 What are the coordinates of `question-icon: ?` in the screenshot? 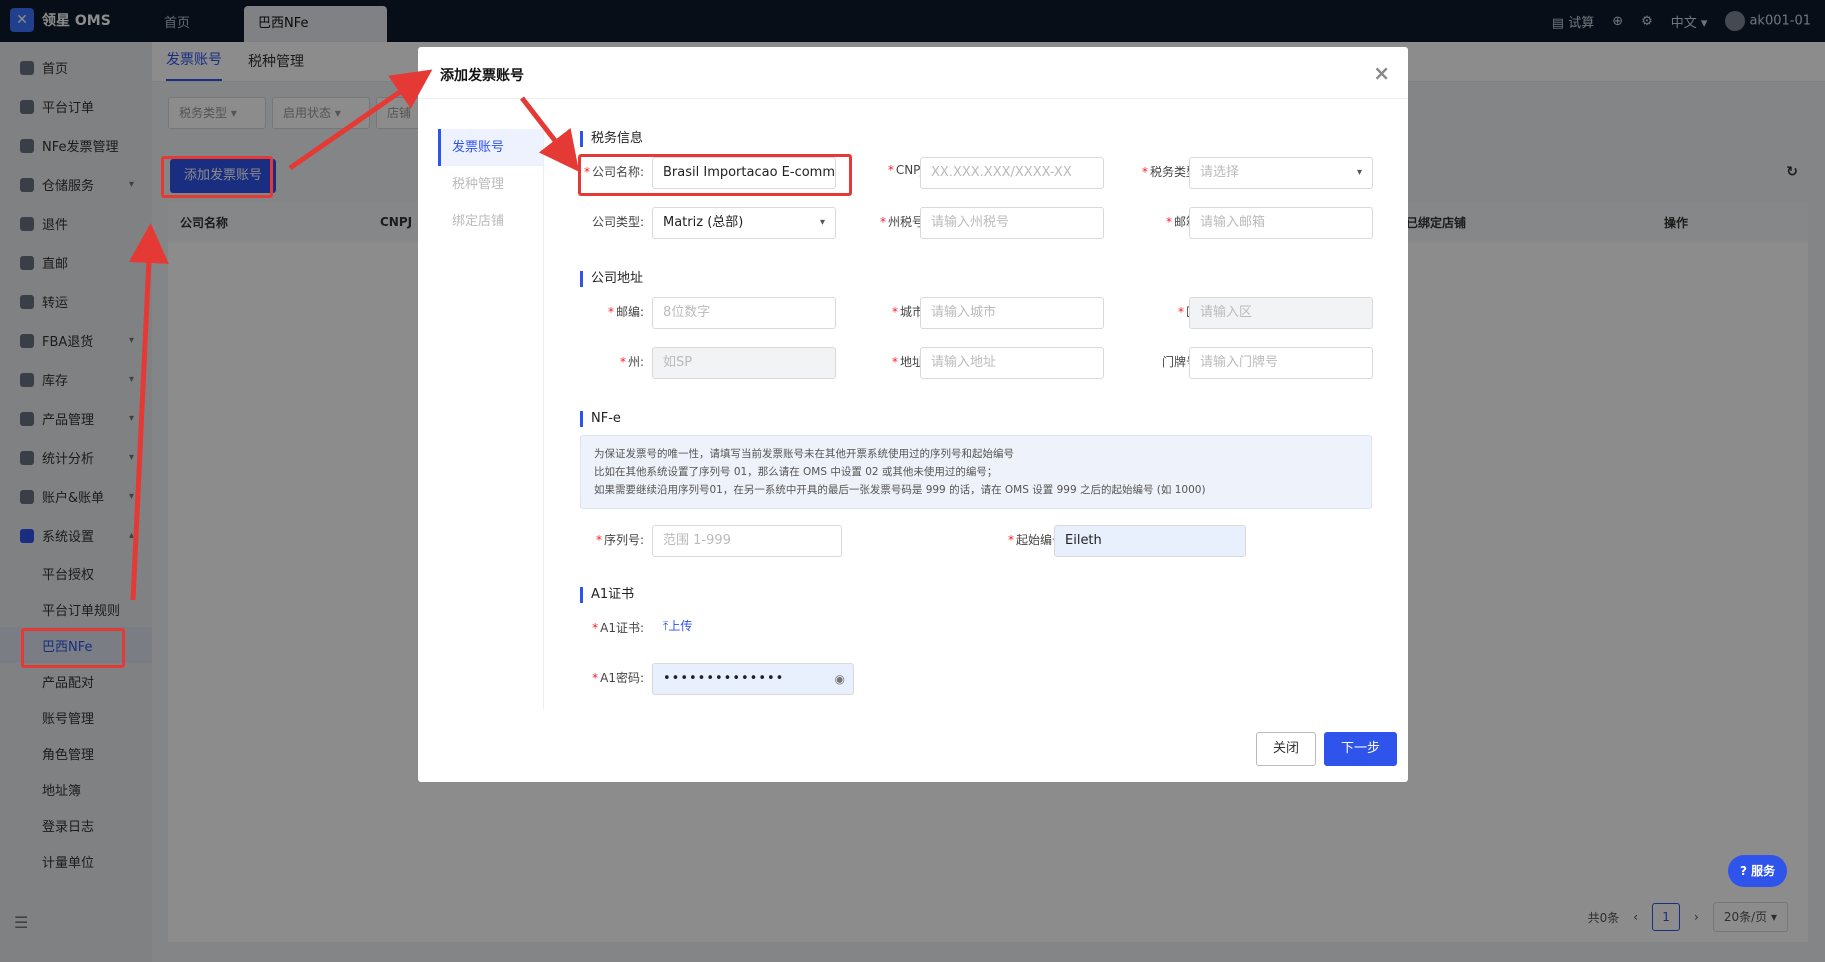 It's located at (1746, 871).